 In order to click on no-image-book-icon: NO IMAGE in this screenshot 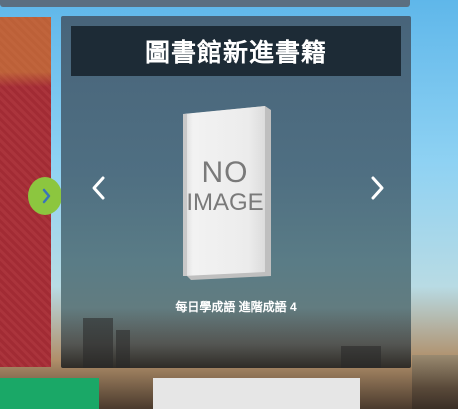, I will do `click(227, 193)`.